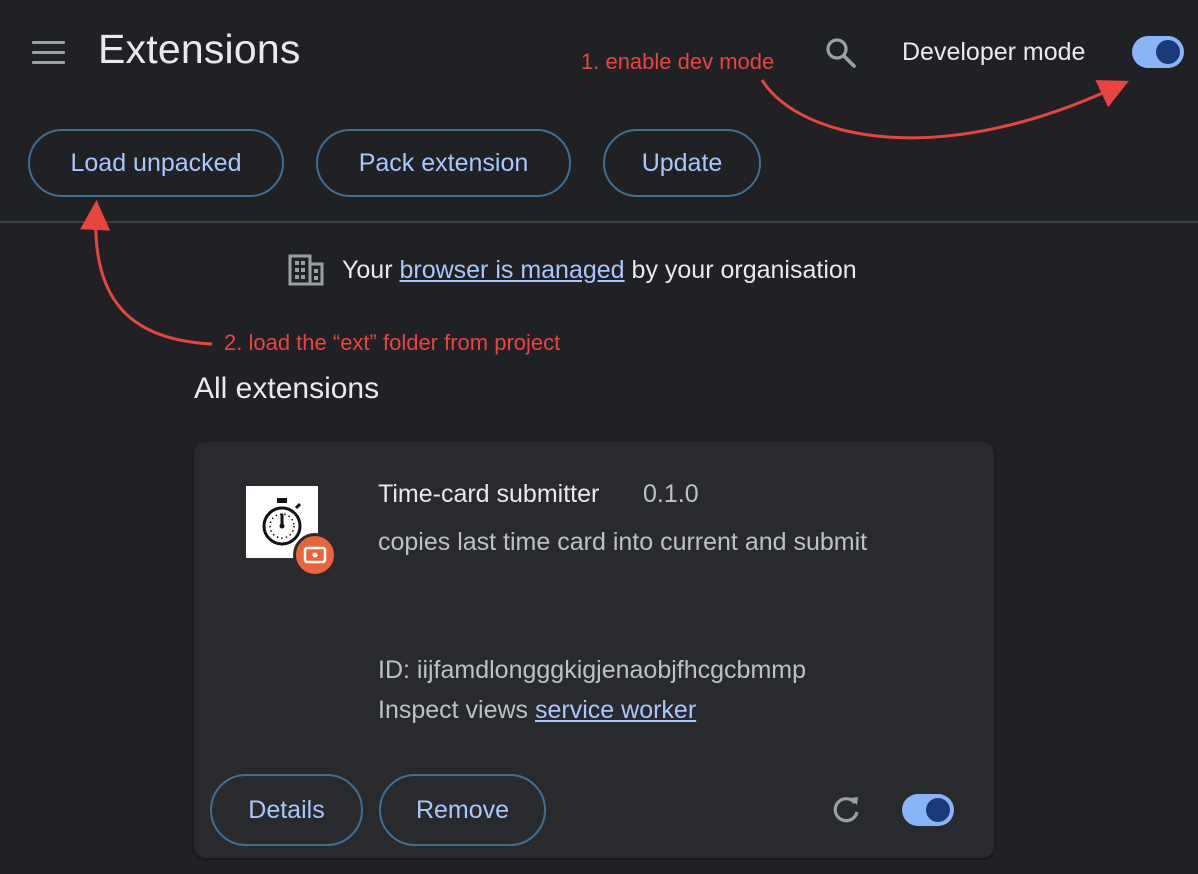  I want to click on developer-mode-label: Developer mode, so click(994, 52).